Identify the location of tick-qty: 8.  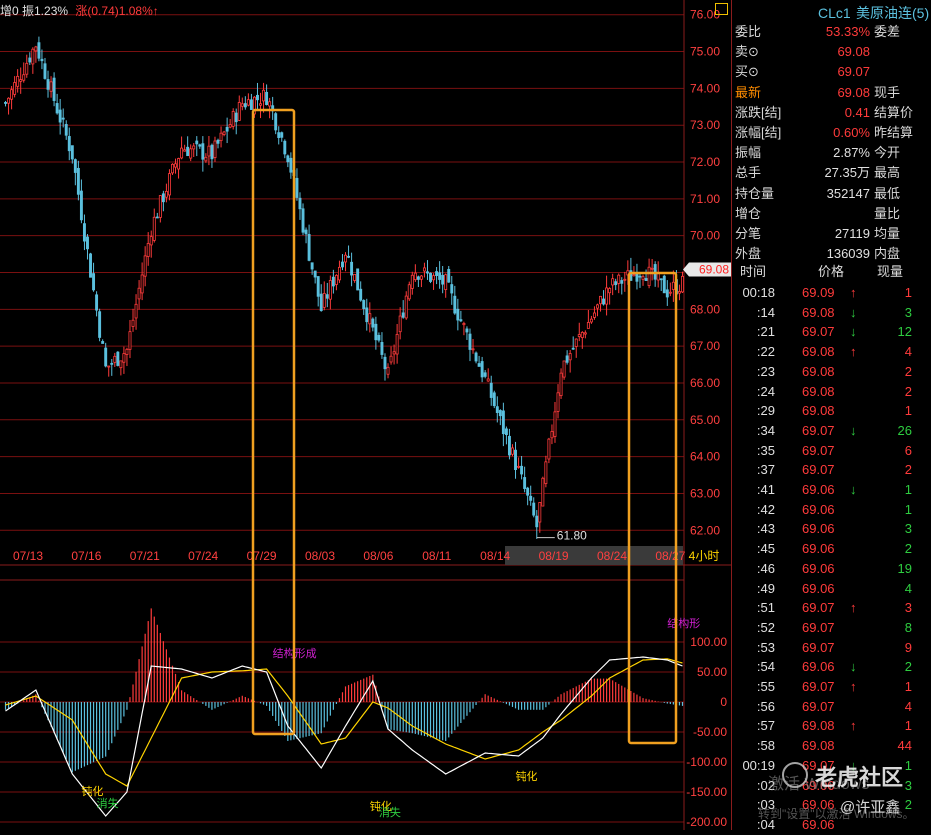
(908, 627).